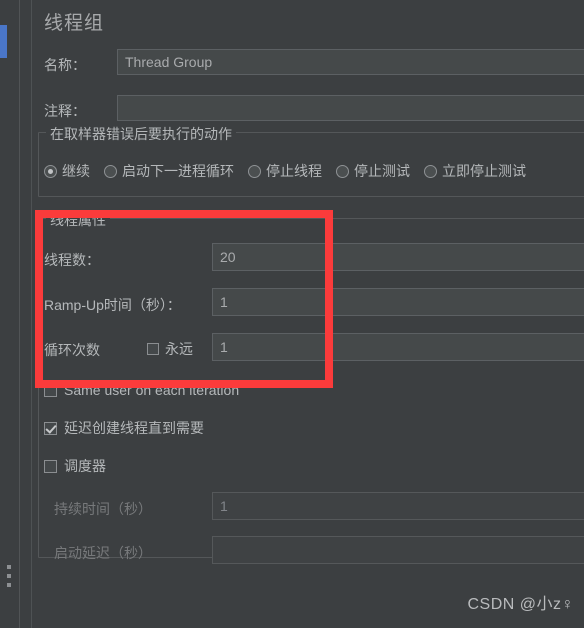  I want to click on scheduler-checkbox: 调度器, so click(75, 466).